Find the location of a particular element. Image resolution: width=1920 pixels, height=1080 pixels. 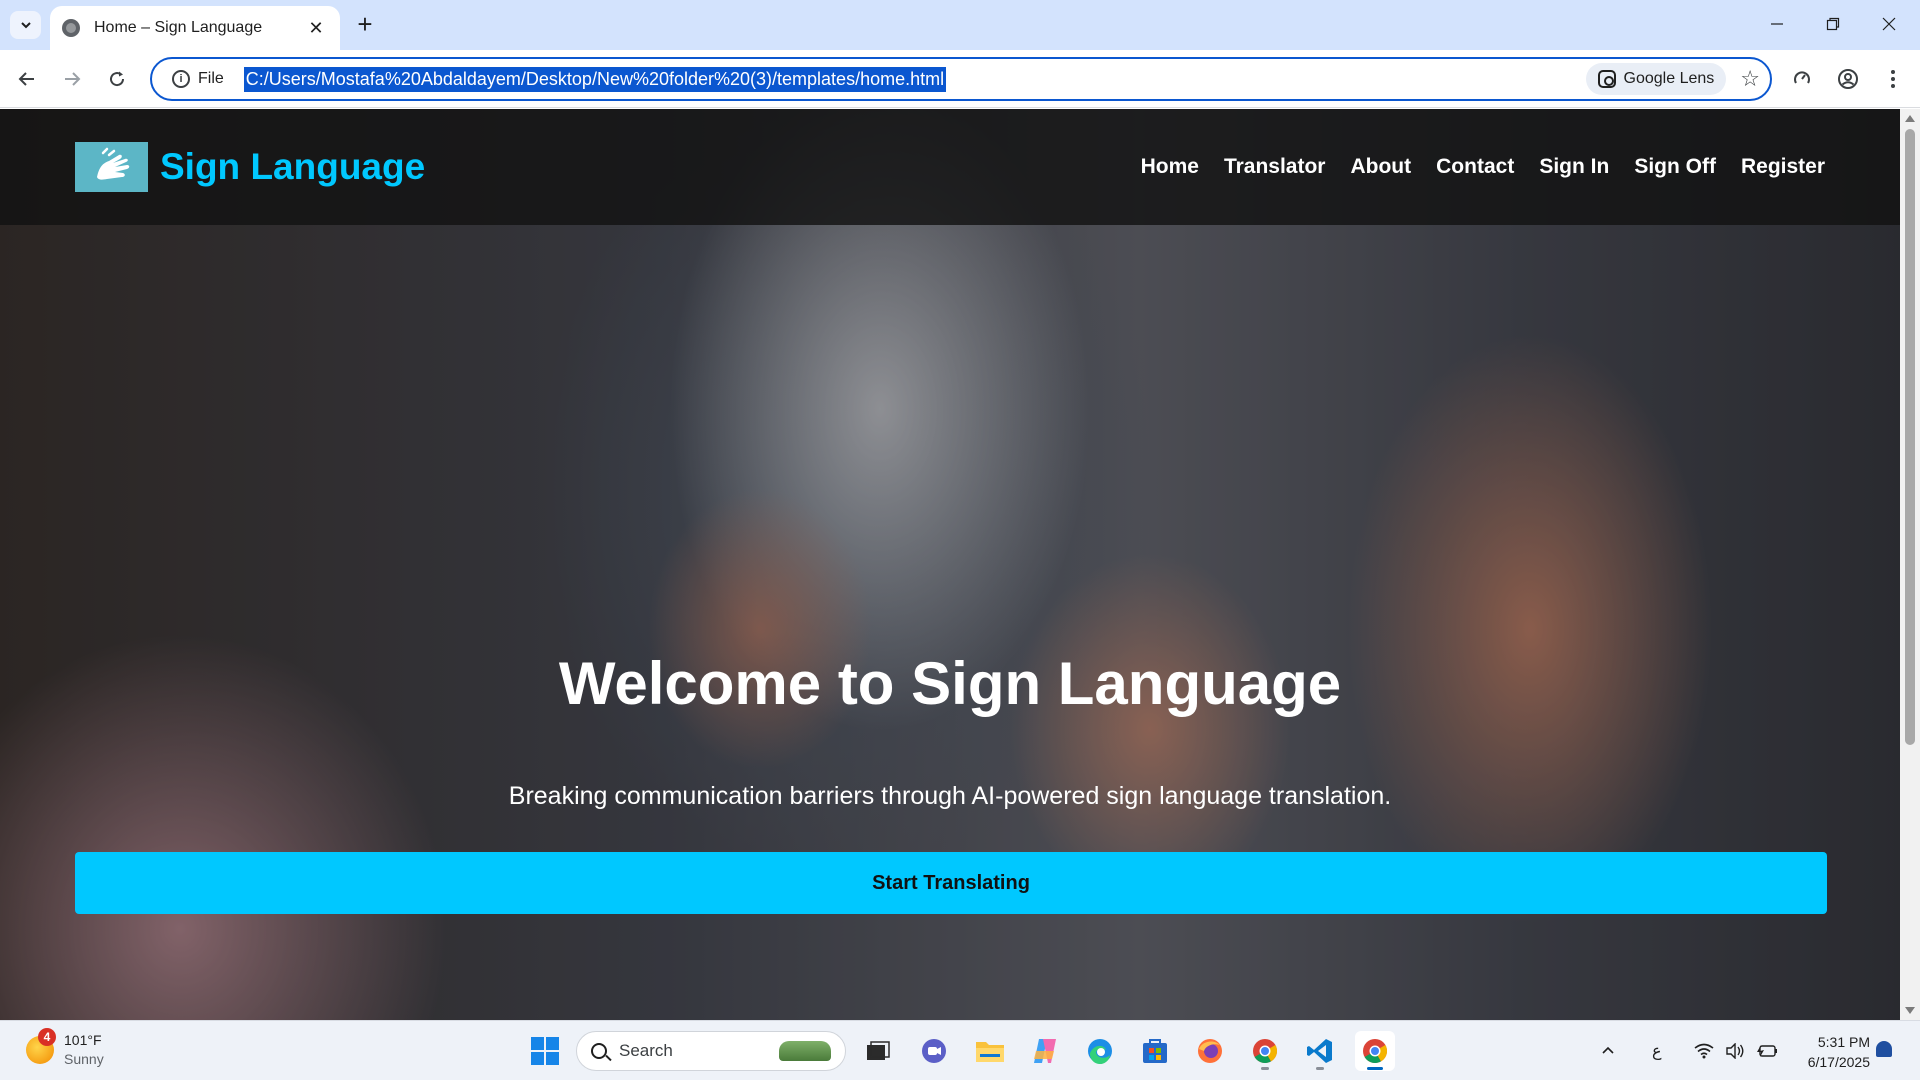

notification-bell-icon is located at coordinates (1884, 1049).